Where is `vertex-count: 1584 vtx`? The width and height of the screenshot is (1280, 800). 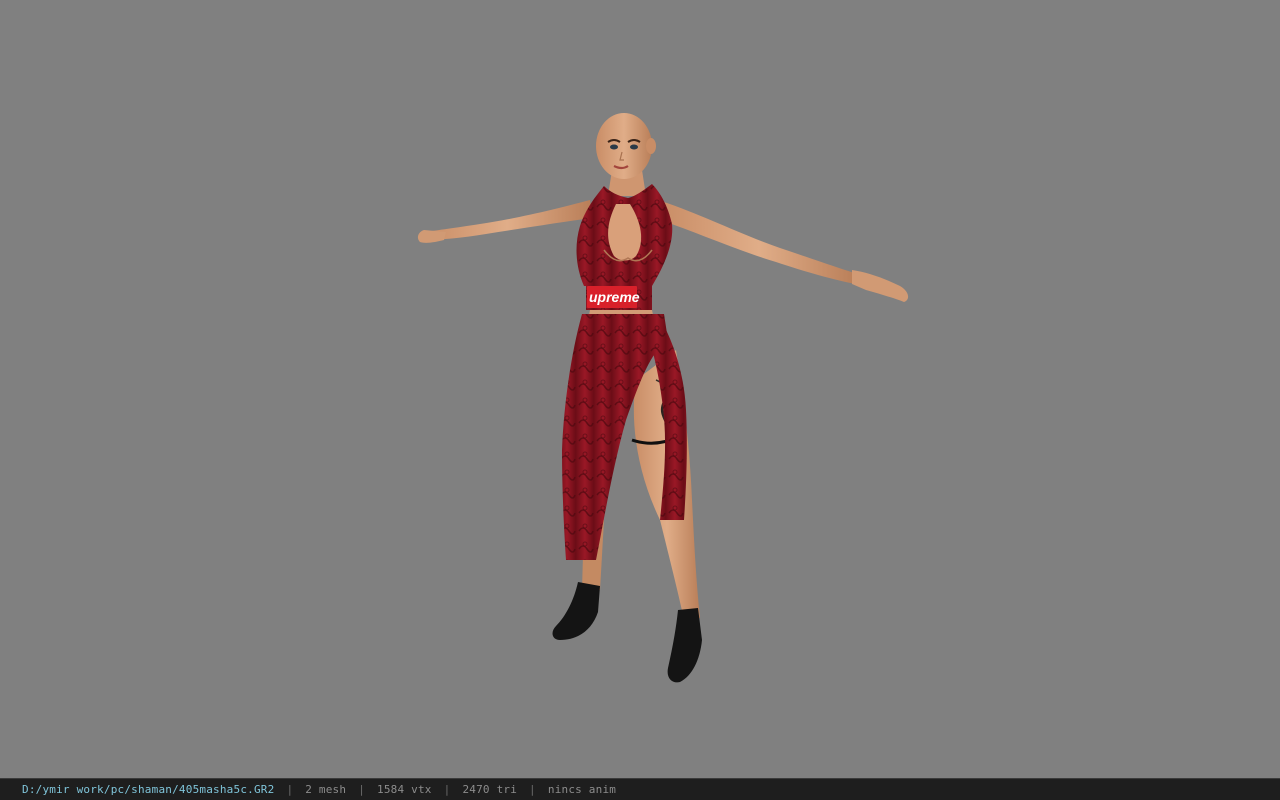 vertex-count: 1584 vtx is located at coordinates (404, 789).